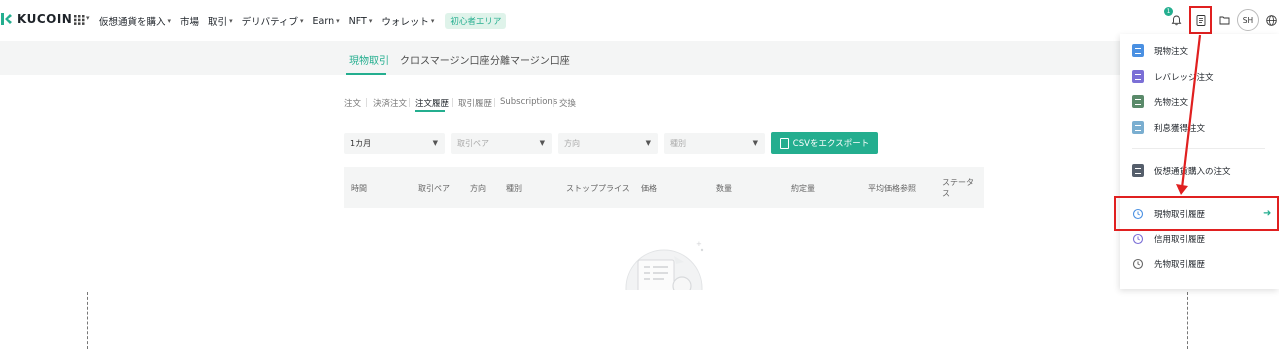 This screenshot has height=349, width=1279. I want to click on menu-item-label: 信用取引履歴, so click(1180, 240).